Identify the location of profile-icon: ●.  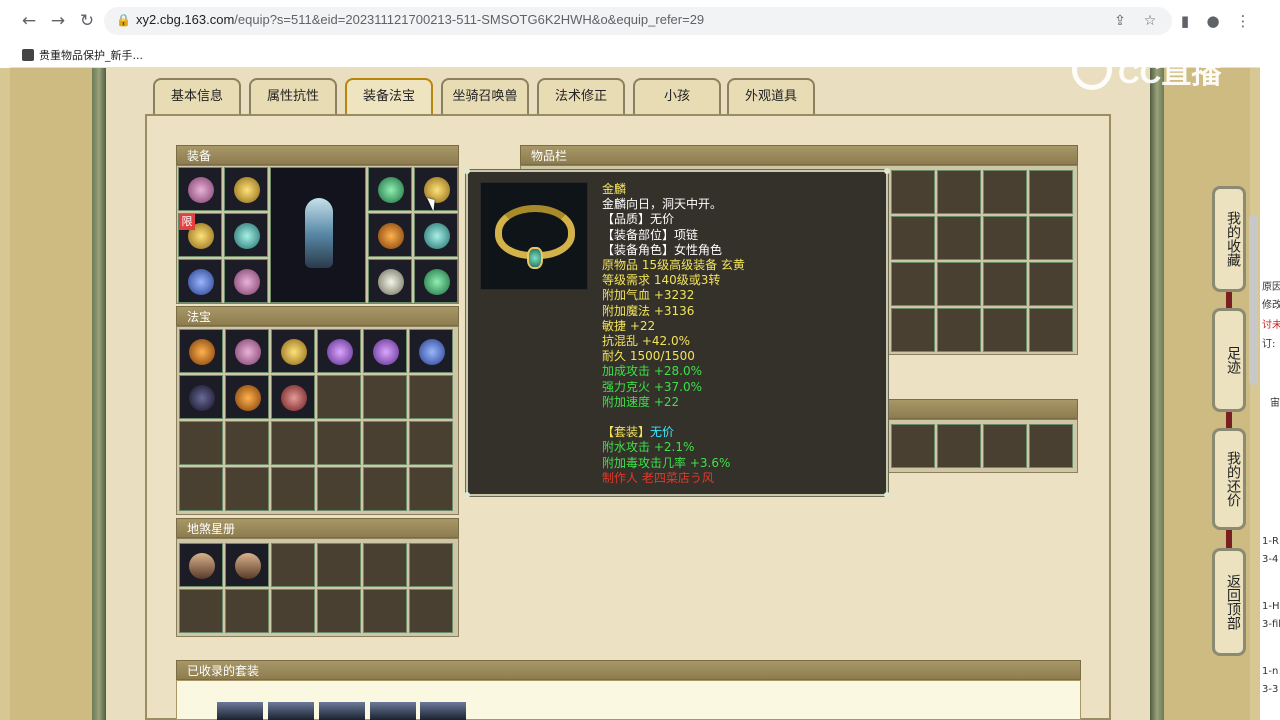
(1213, 21).